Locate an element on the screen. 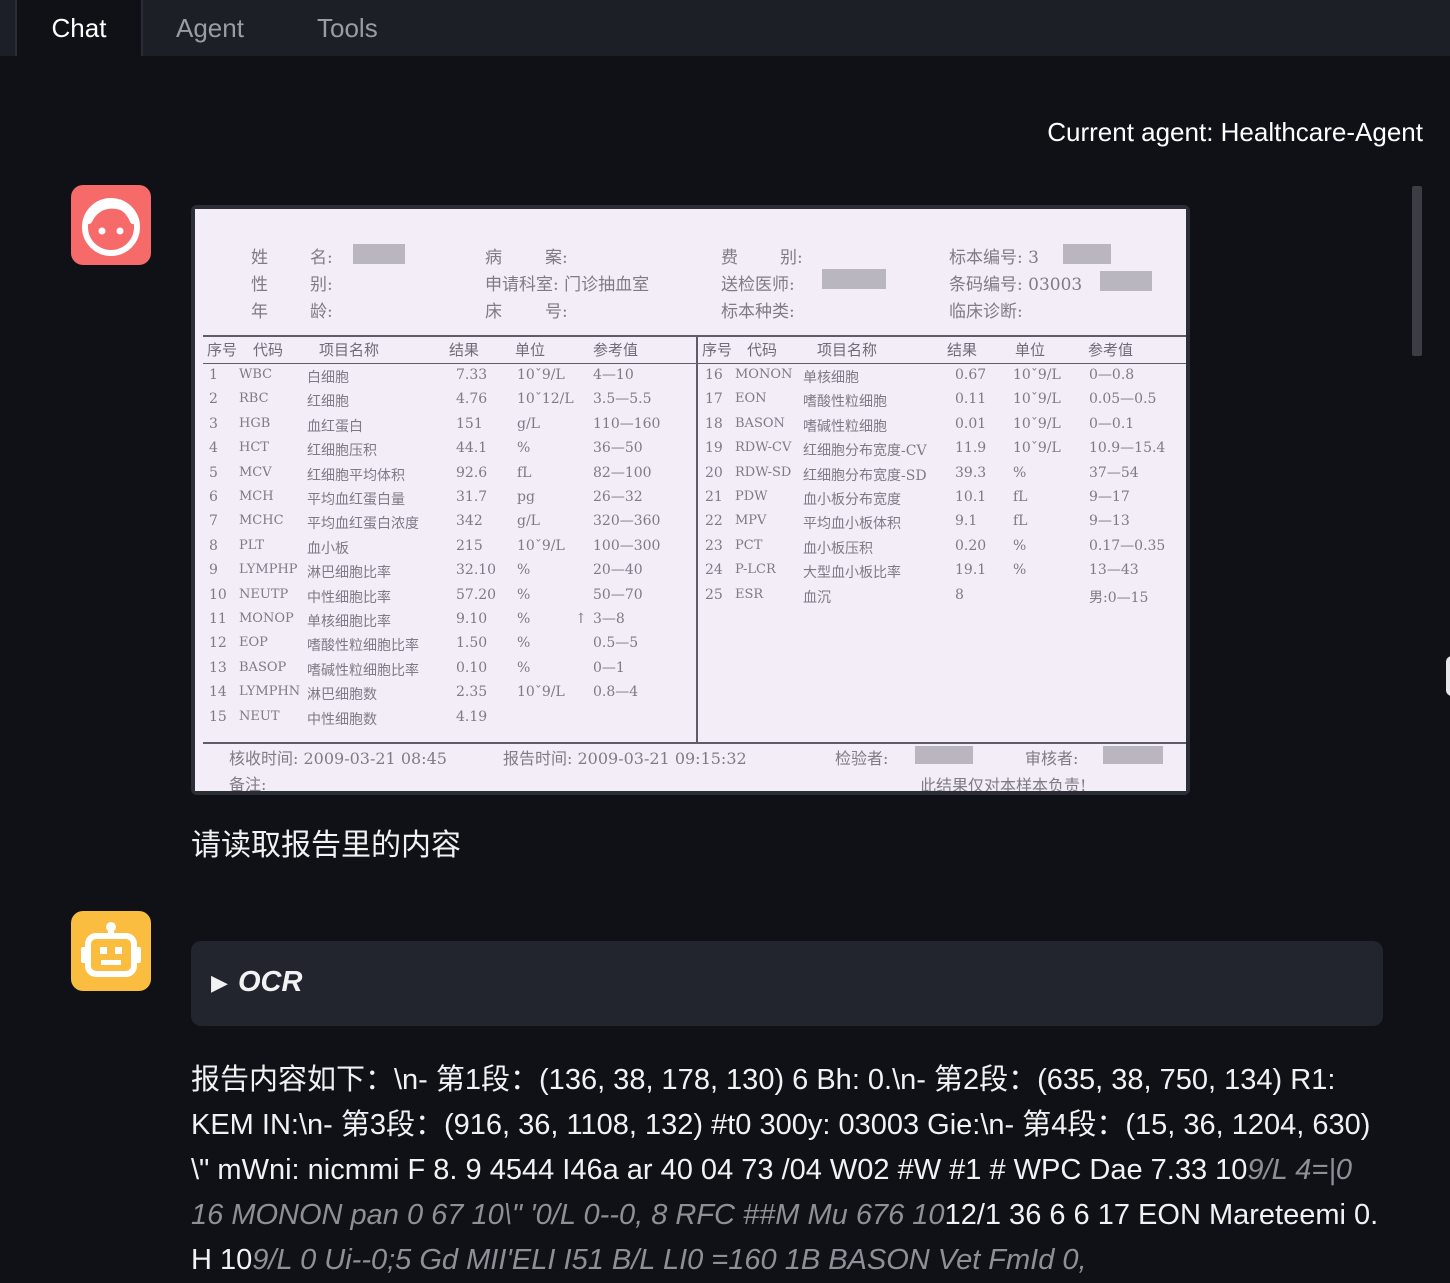  report-header-text: 案: is located at coordinates (556, 258).